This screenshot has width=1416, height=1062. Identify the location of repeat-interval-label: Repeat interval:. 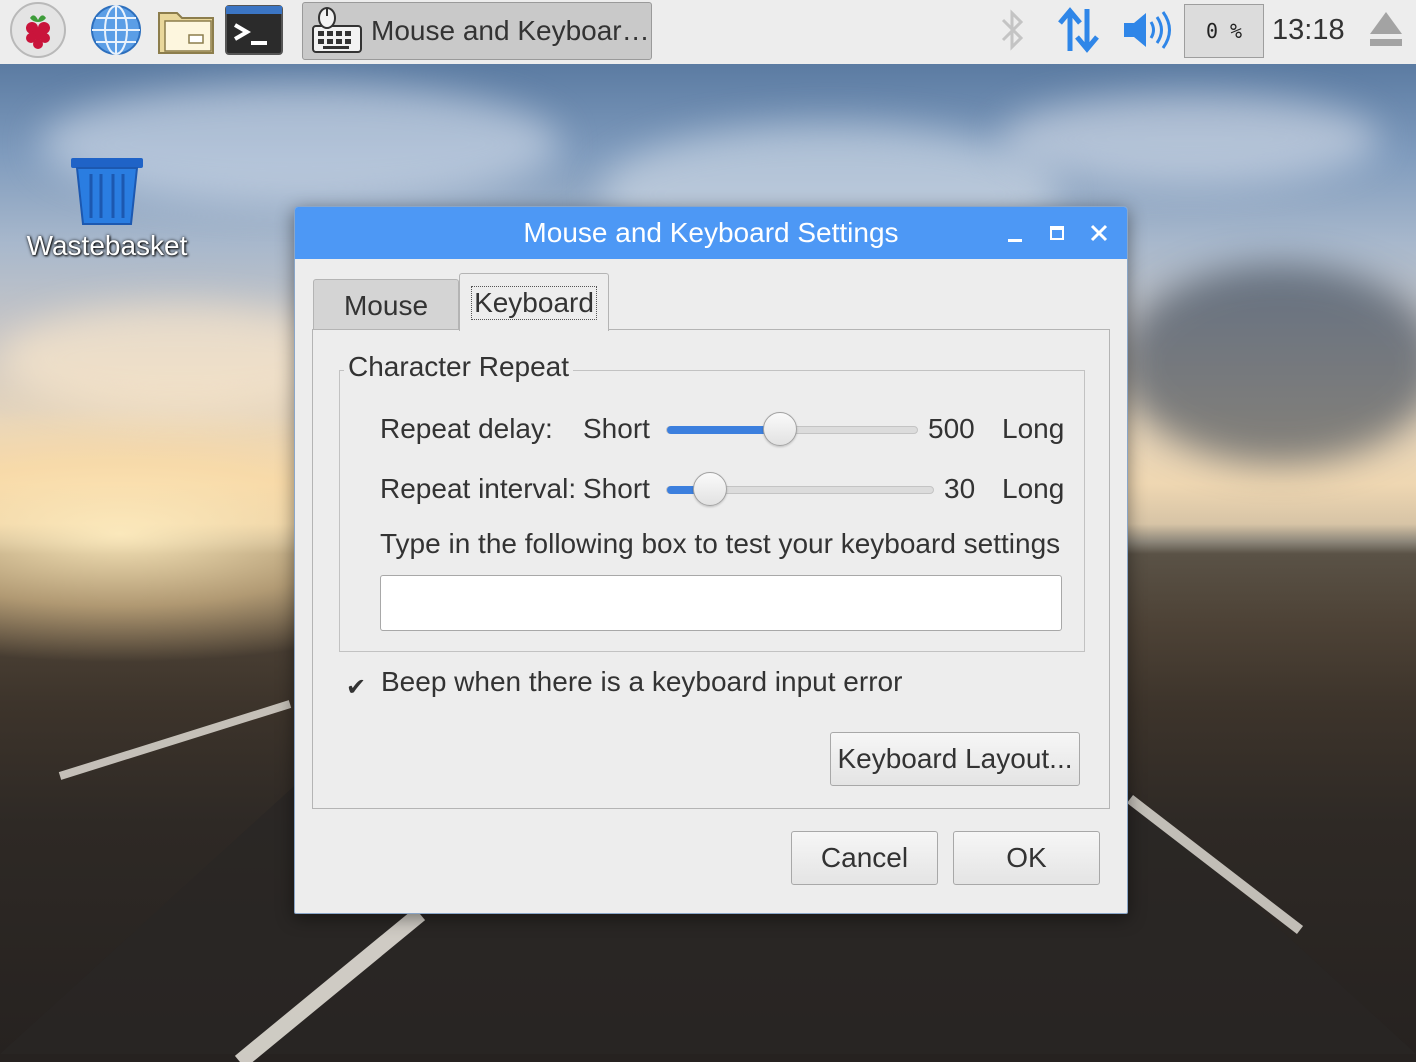
(478, 488).